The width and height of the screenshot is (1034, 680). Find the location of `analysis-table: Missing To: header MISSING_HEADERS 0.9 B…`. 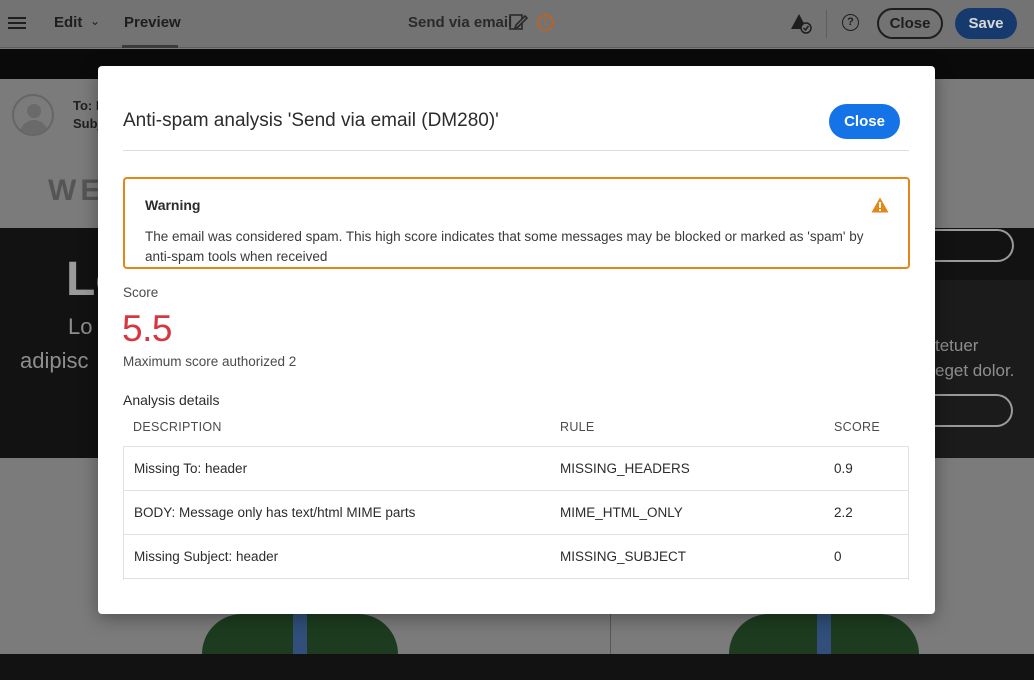

analysis-table: Missing To: header MISSING_HEADERS 0.9 B… is located at coordinates (516, 513).